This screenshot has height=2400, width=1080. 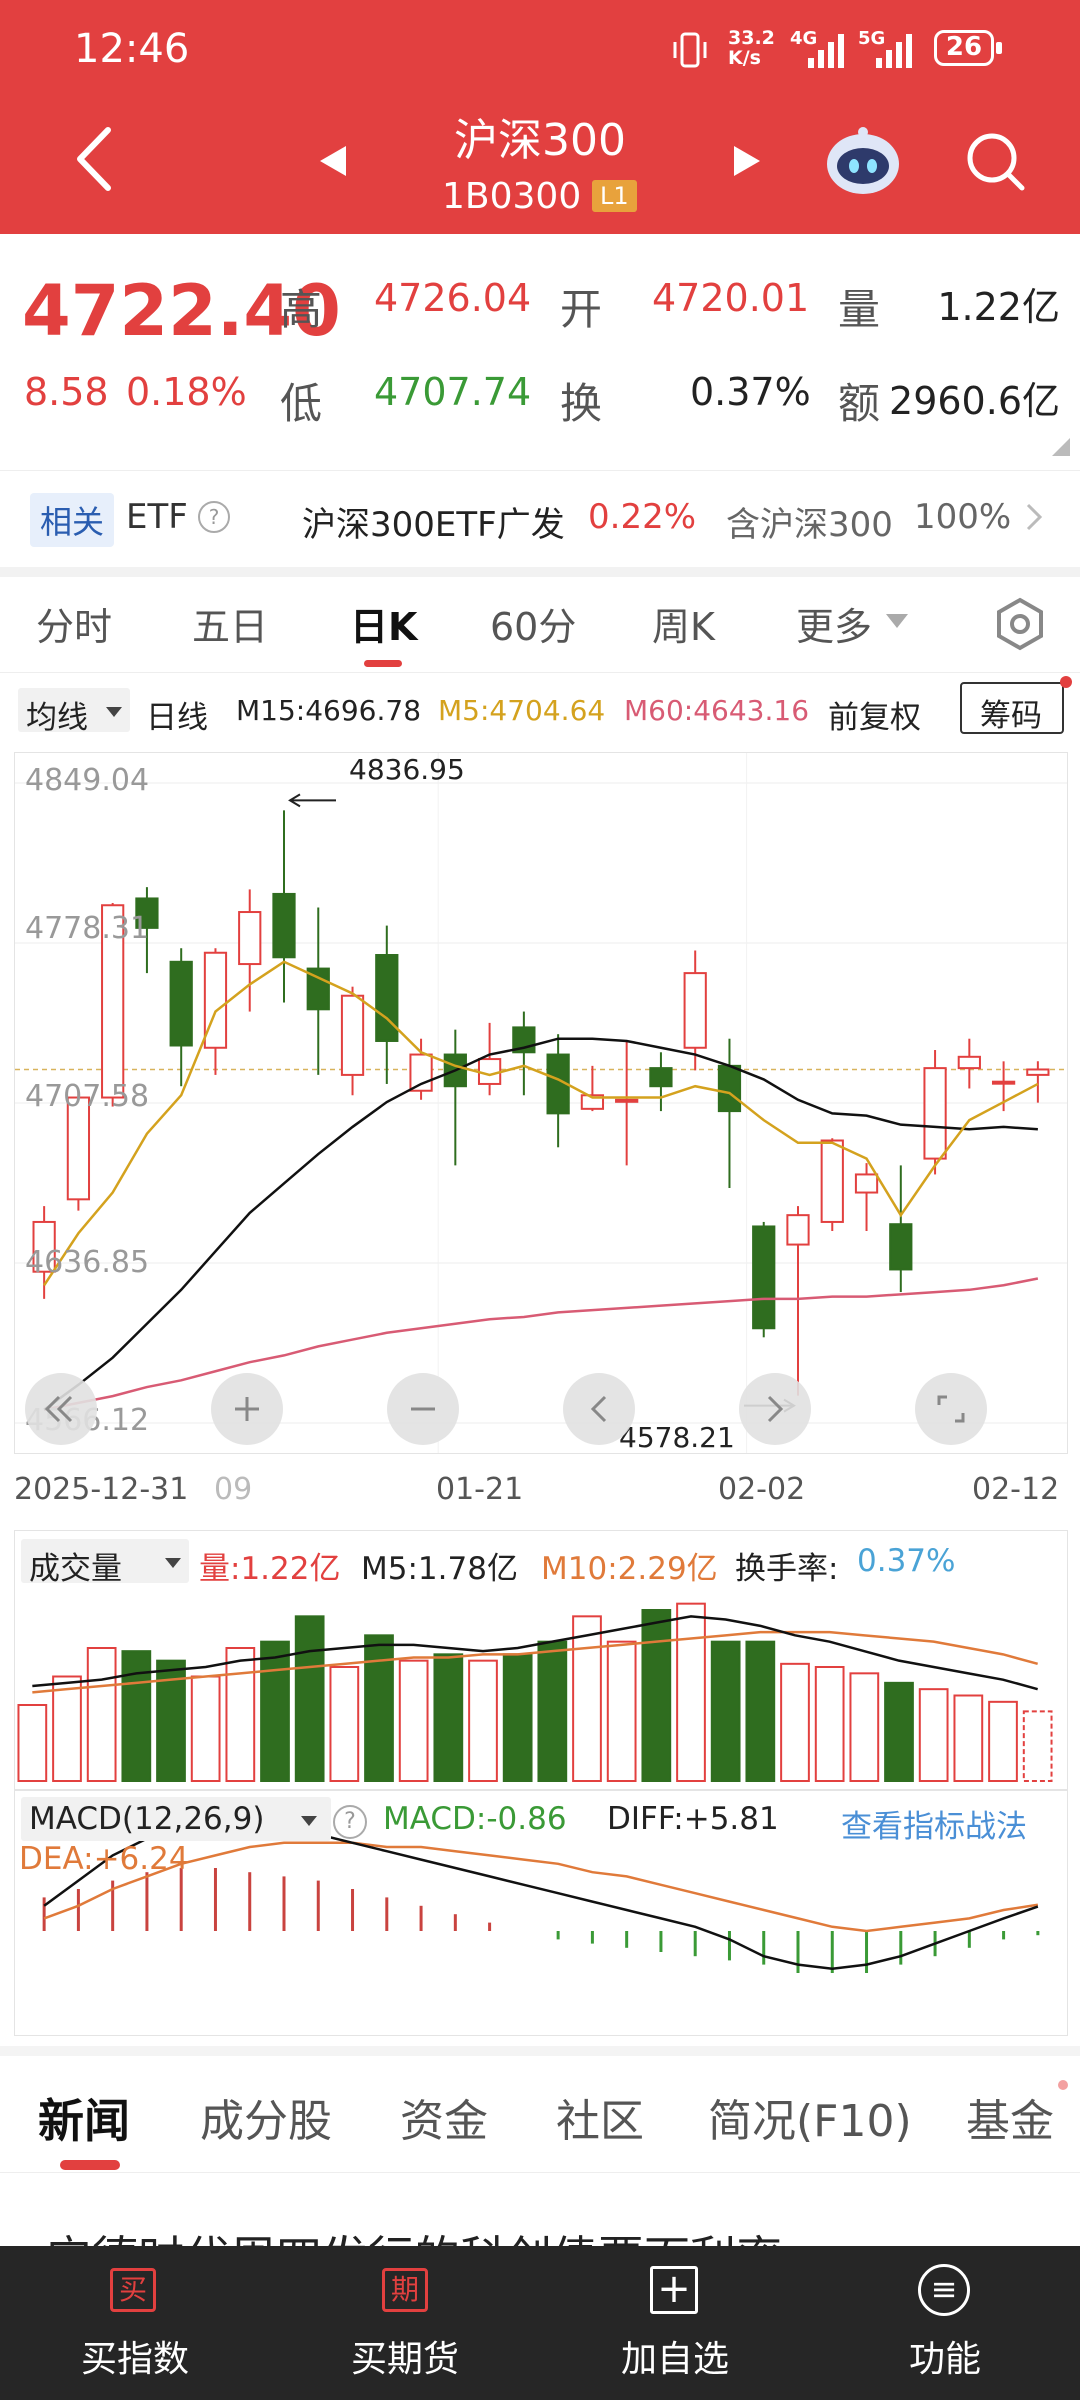 What do you see at coordinates (90, 2165) in the screenshot?
I see `news-tab-indicator` at bounding box center [90, 2165].